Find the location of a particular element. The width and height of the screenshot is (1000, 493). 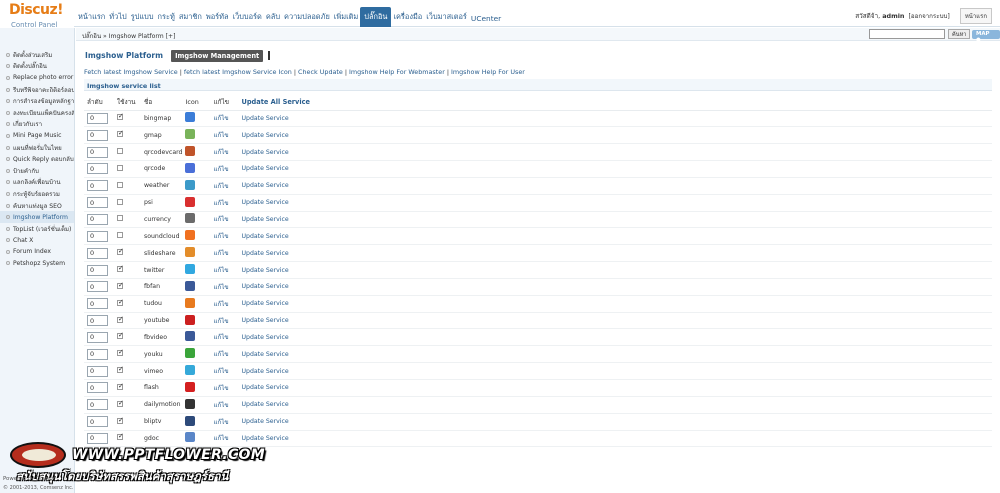

sidebar-item: Chat X is located at coordinates (37, 241).